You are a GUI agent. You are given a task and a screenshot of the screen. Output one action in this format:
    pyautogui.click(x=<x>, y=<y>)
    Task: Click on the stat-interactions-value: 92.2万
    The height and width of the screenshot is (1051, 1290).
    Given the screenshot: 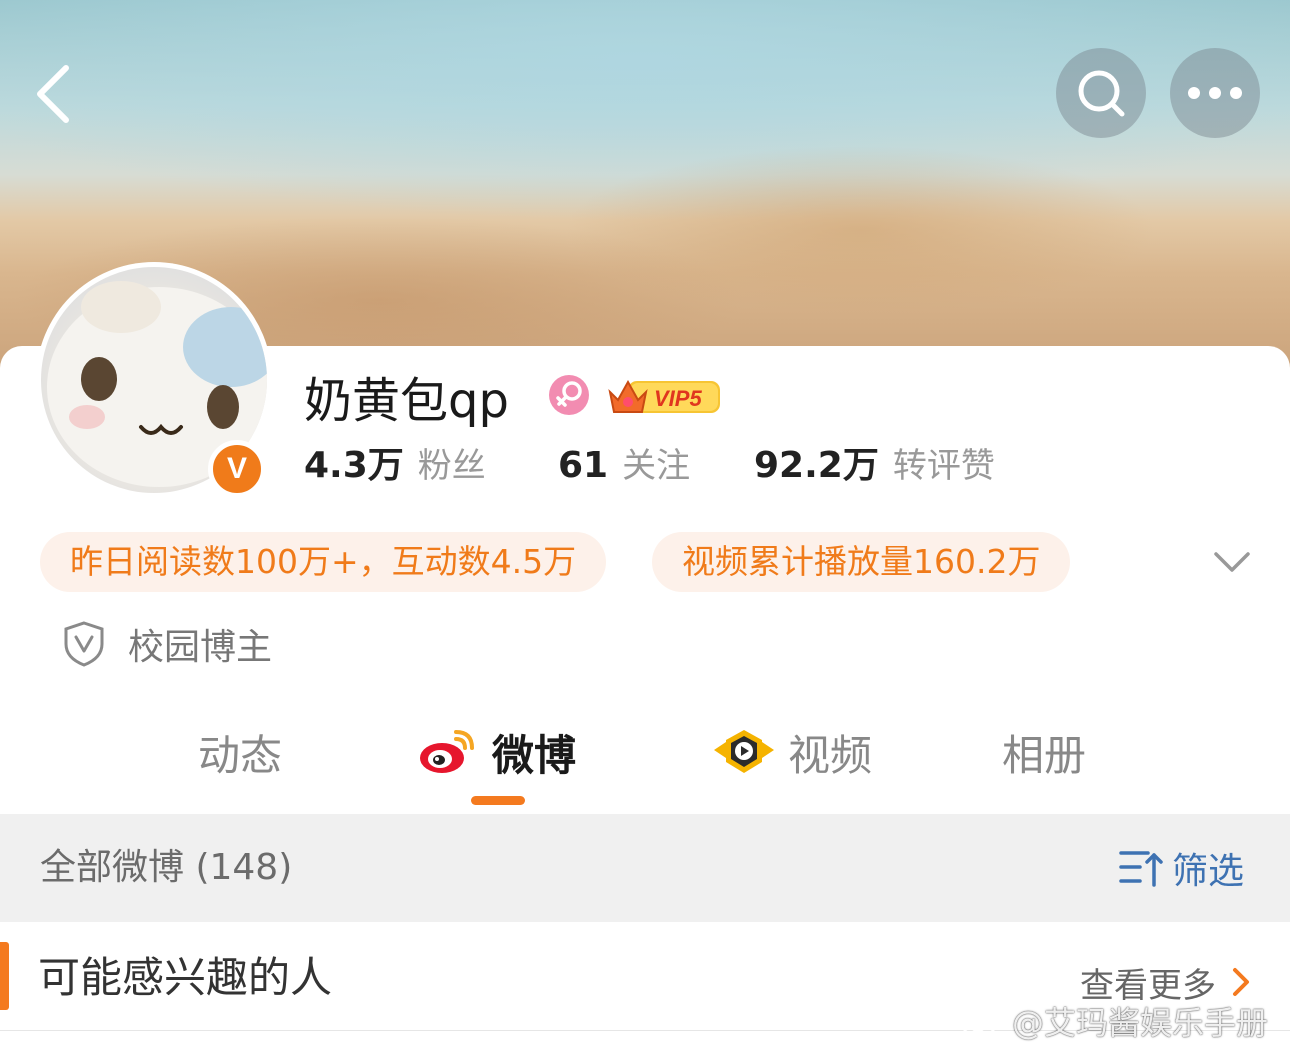 What is the action you would take?
    pyautogui.click(x=816, y=465)
    